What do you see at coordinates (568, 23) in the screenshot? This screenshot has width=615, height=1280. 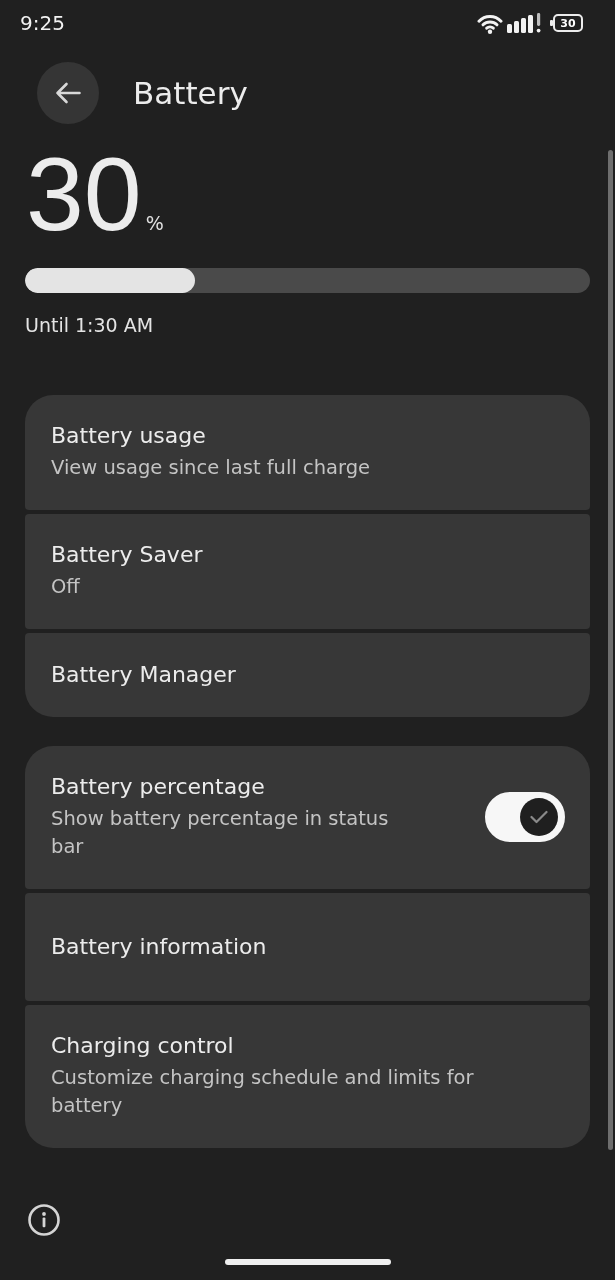 I see `battery-indicator: 30` at bounding box center [568, 23].